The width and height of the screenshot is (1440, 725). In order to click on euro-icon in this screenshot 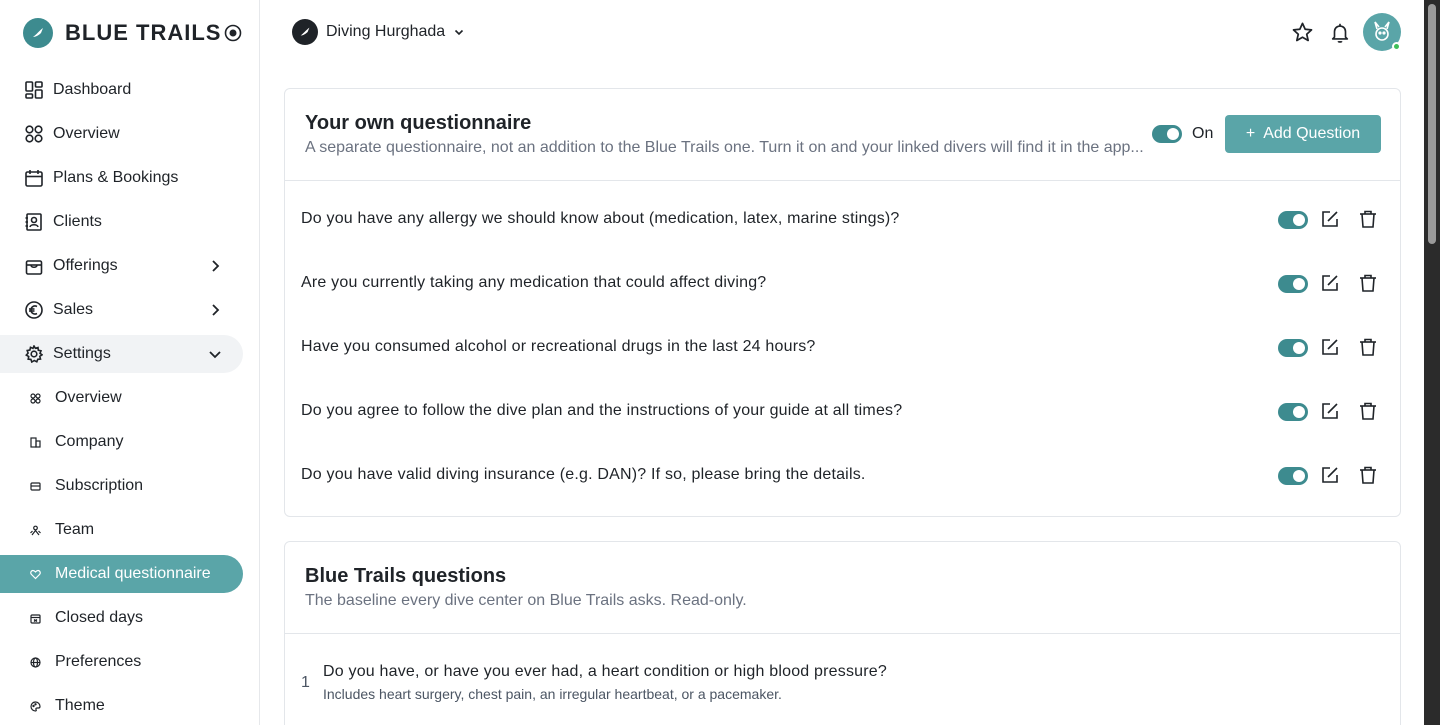, I will do `click(34, 310)`.